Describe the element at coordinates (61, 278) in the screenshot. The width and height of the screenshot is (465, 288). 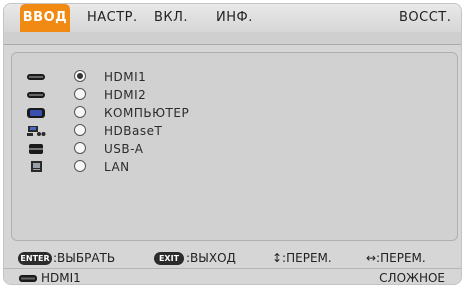
I see `current-input-label: HDMI1` at that location.